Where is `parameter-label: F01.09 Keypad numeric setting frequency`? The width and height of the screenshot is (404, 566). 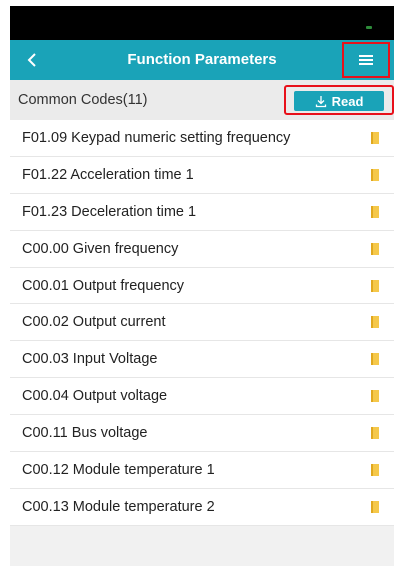
parameter-label: F01.09 Keypad numeric setting frequency is located at coordinates (156, 138).